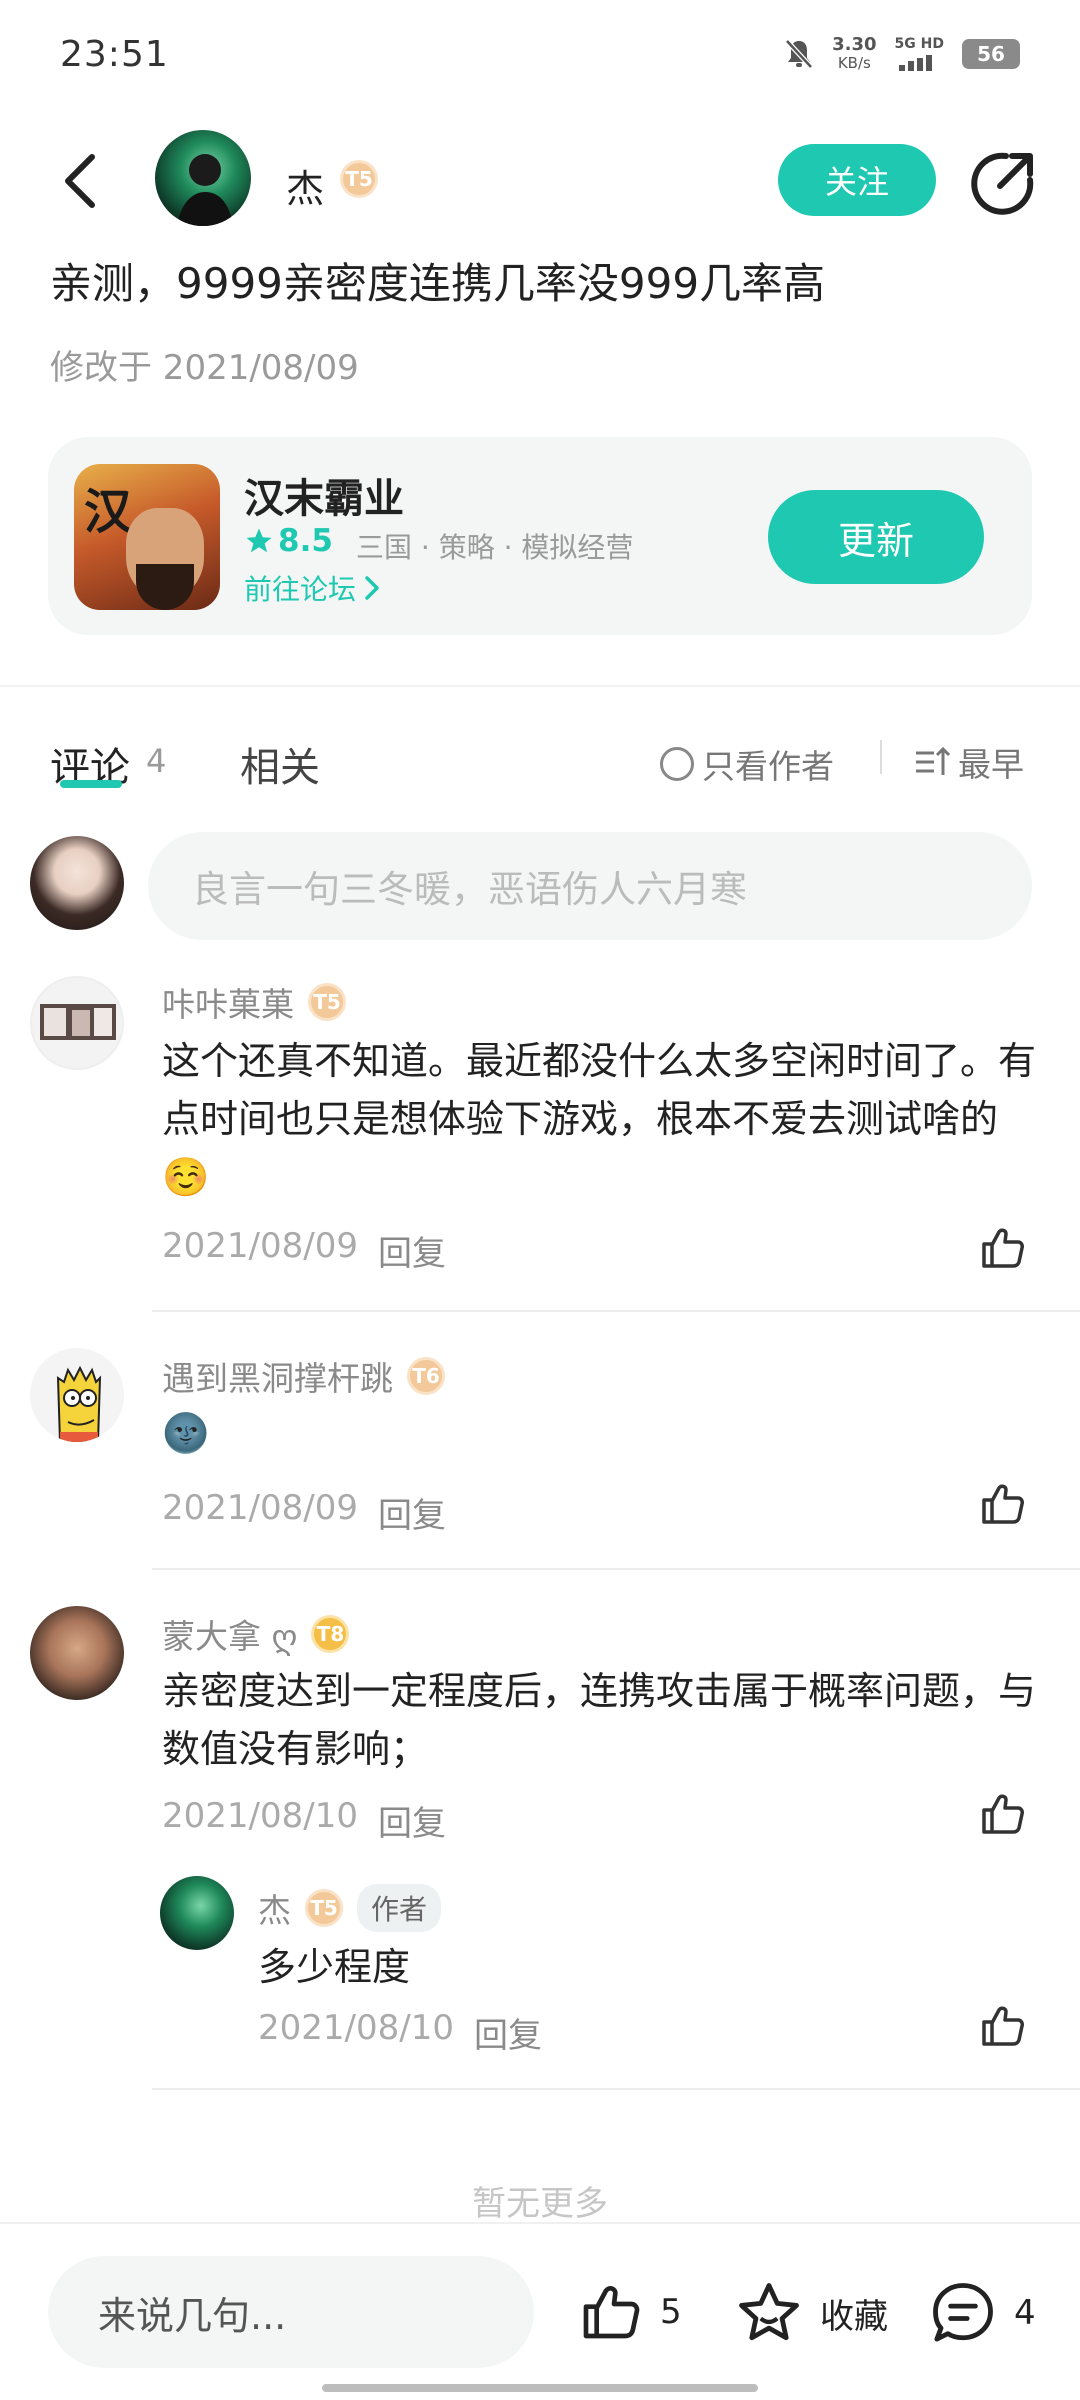 This screenshot has height=2400, width=1080. I want to click on comment-level-badge: T8, so click(330, 1634).